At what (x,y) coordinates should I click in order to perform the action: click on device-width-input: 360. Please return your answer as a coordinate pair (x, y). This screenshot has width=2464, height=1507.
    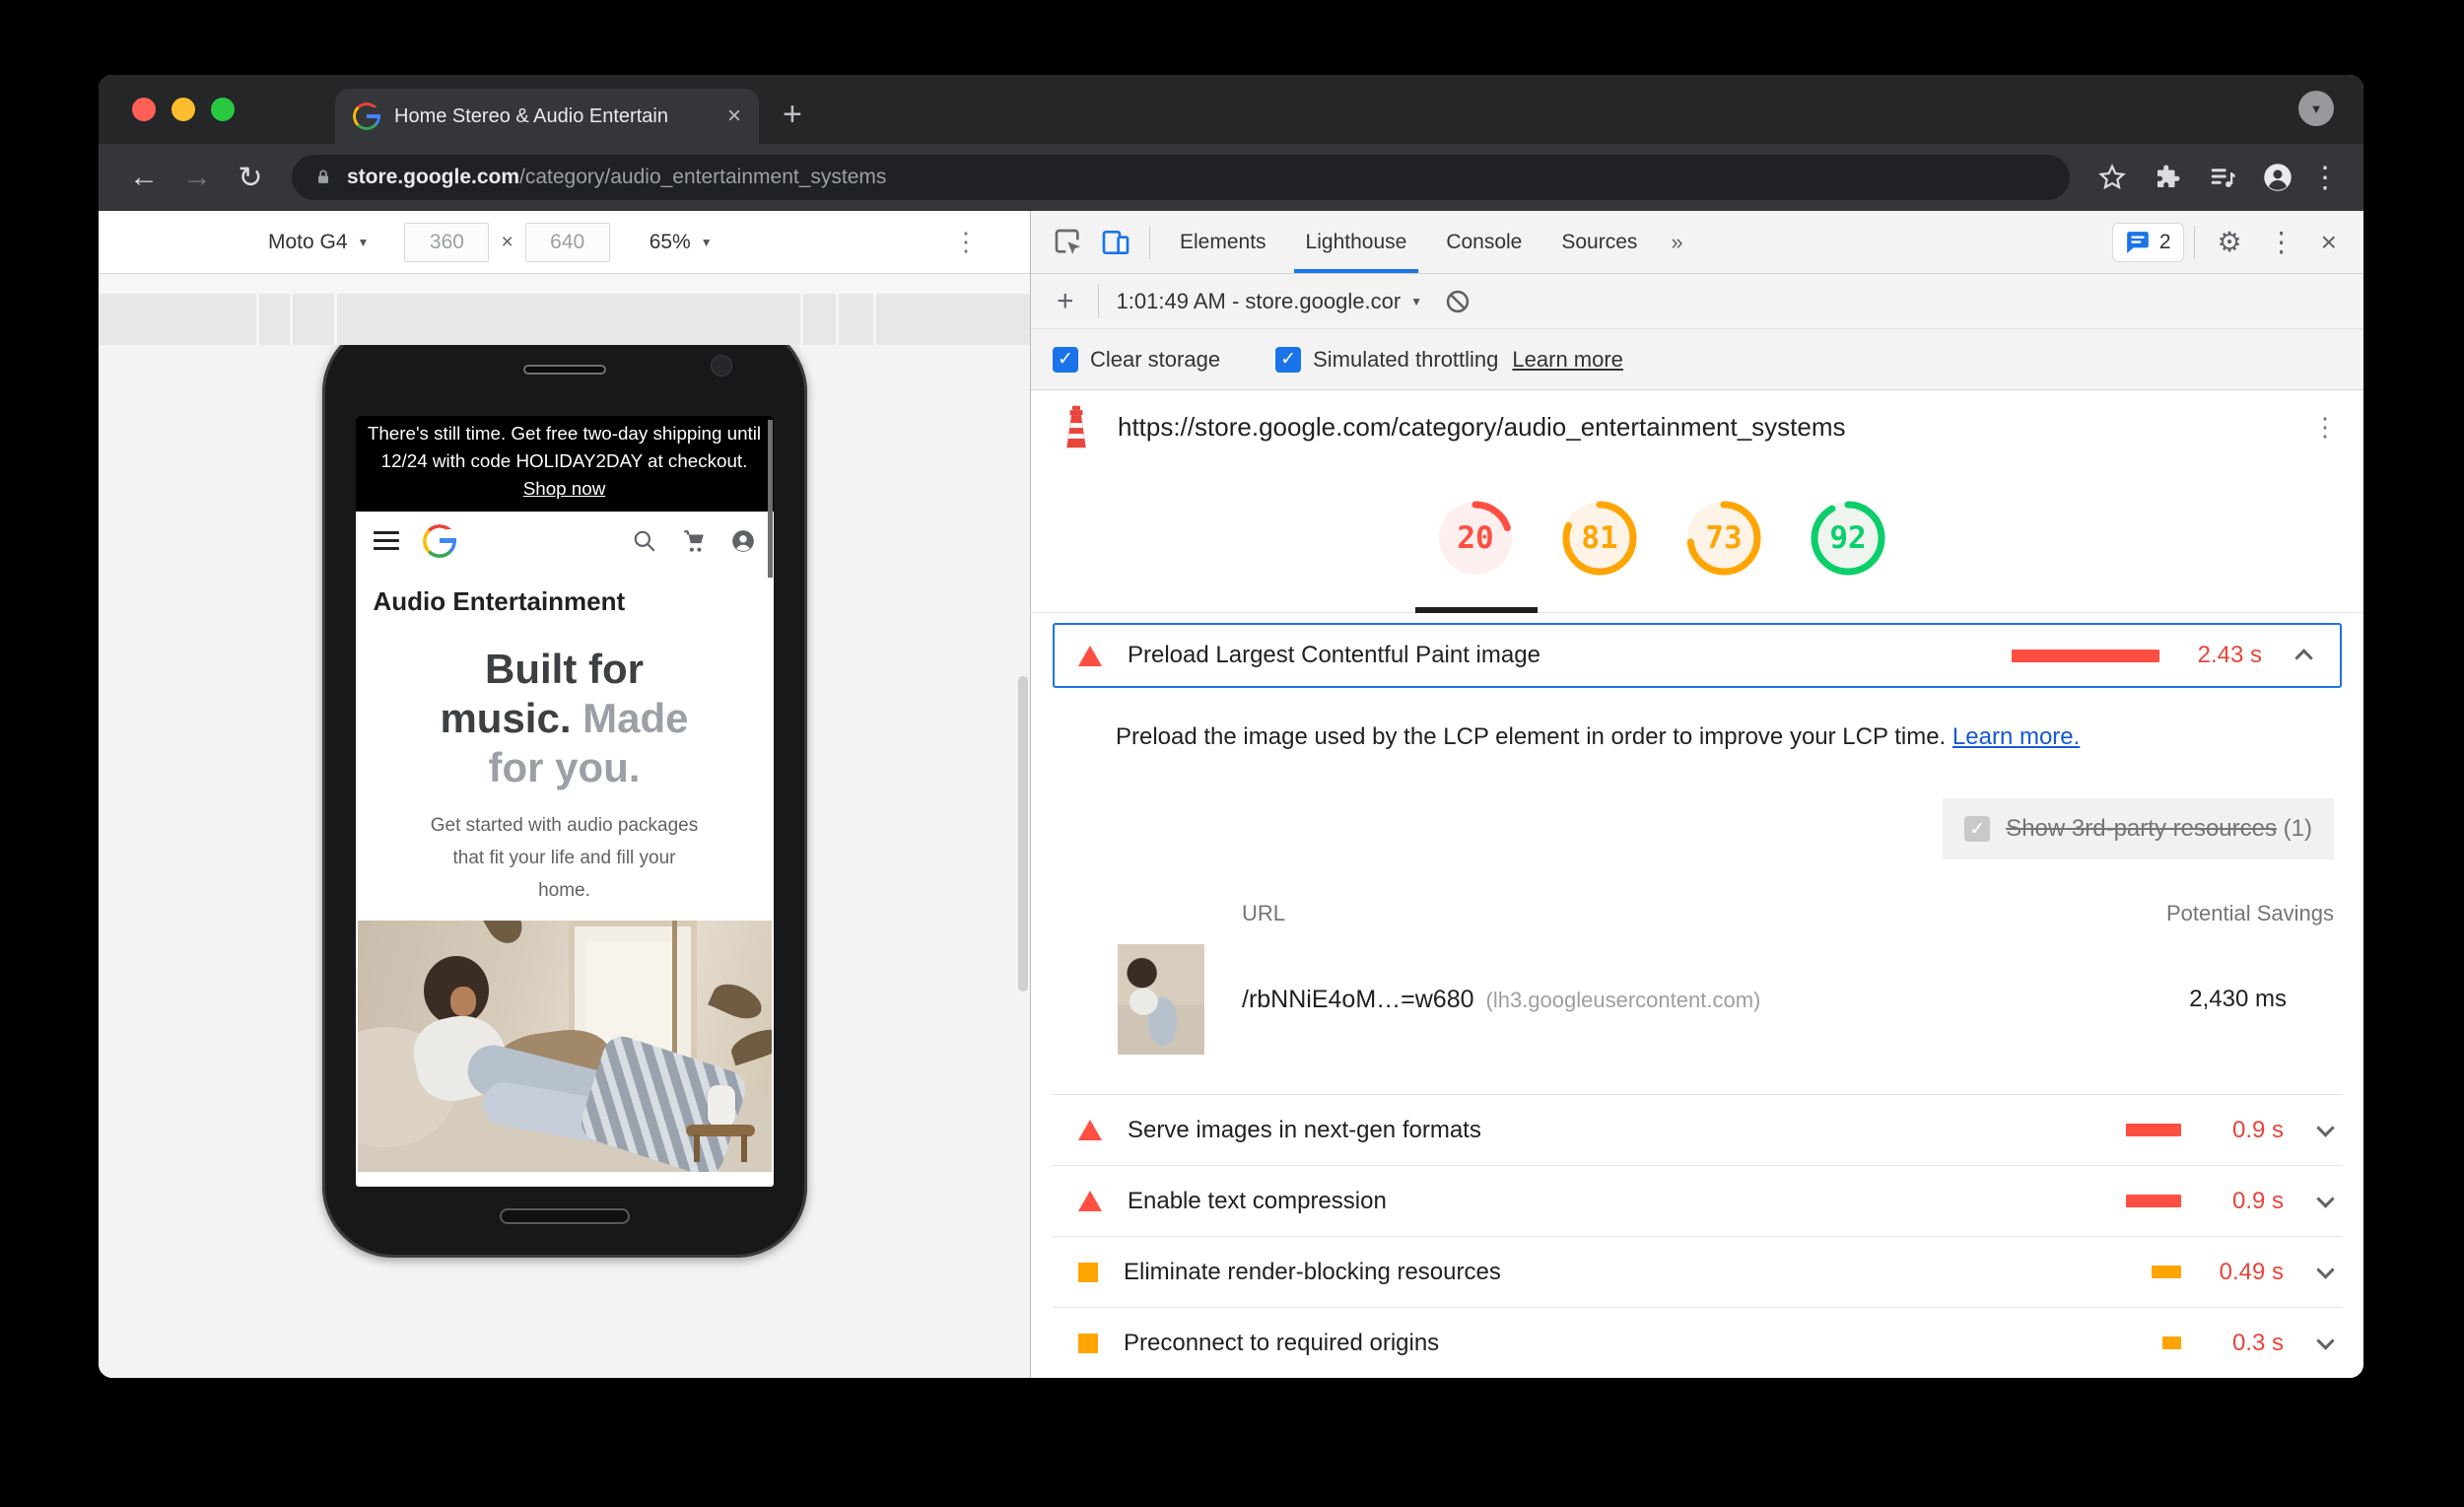
    Looking at the image, I should click on (447, 242).